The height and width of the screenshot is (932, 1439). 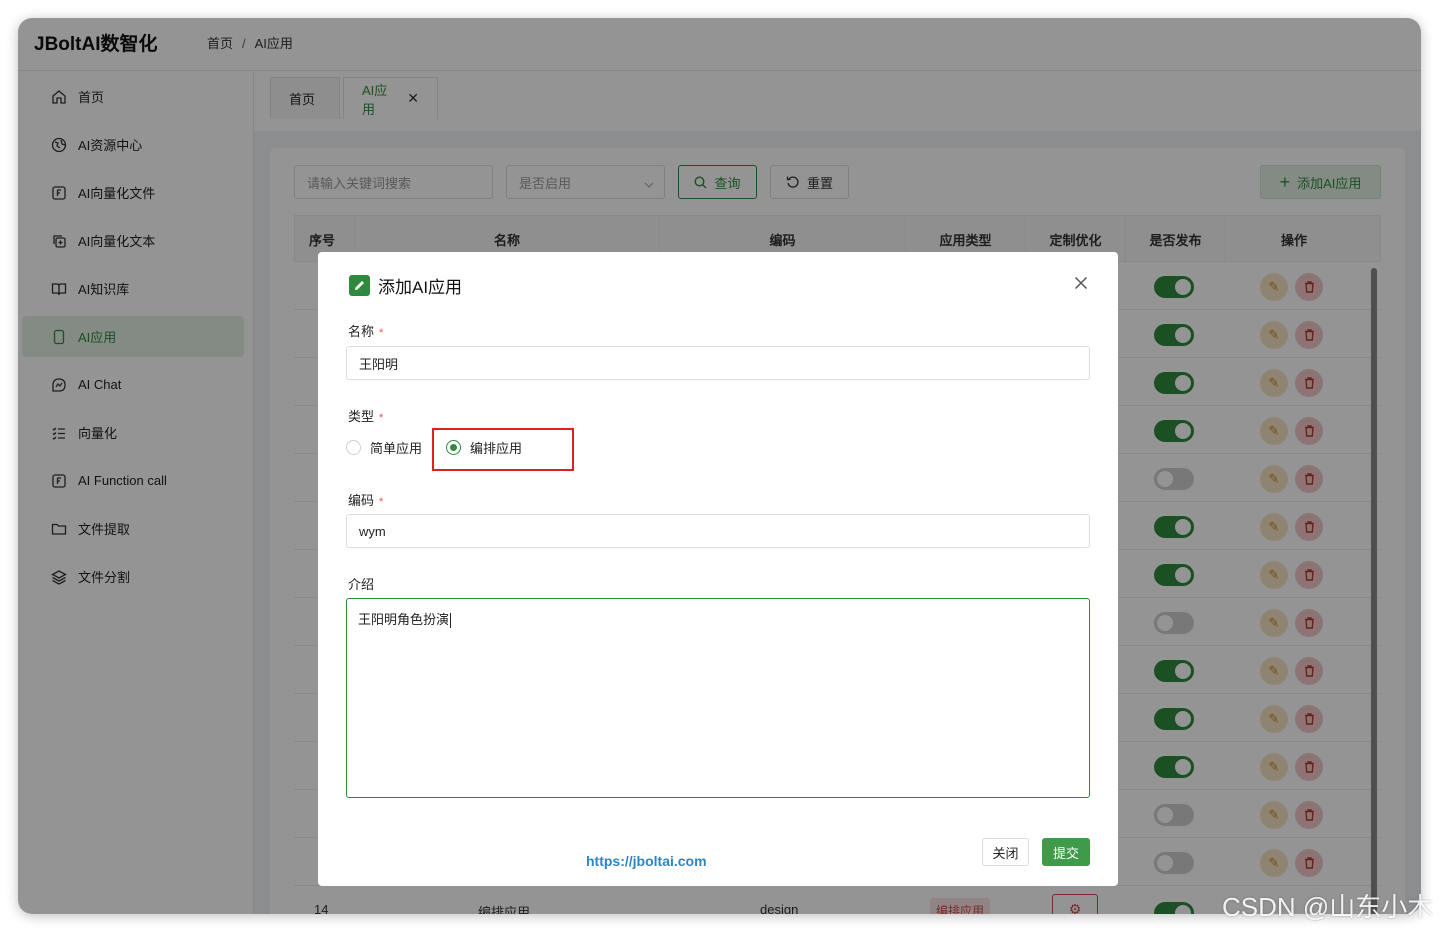 What do you see at coordinates (1081, 283) in the screenshot?
I see `close-icon` at bounding box center [1081, 283].